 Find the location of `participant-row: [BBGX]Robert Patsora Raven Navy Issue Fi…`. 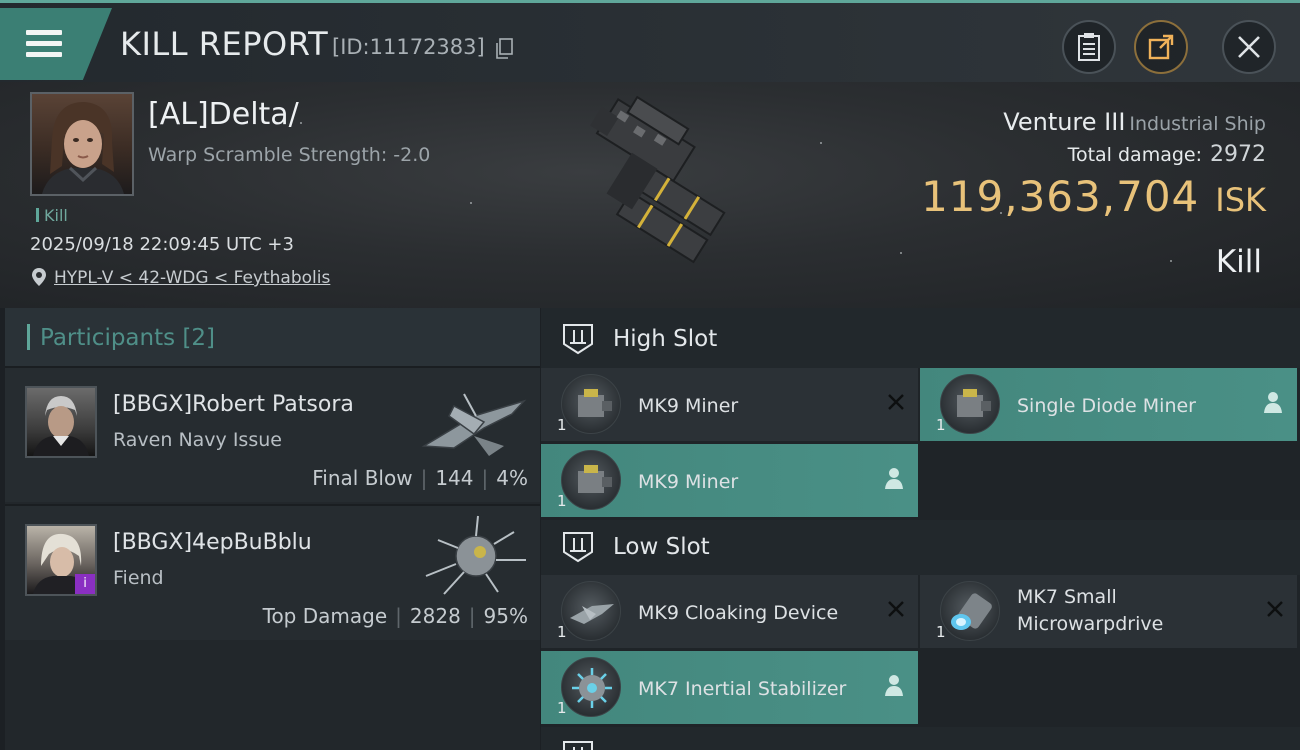

participant-row: [BBGX]Robert Patsora Raven Navy Issue Fi… is located at coordinates (272, 434).